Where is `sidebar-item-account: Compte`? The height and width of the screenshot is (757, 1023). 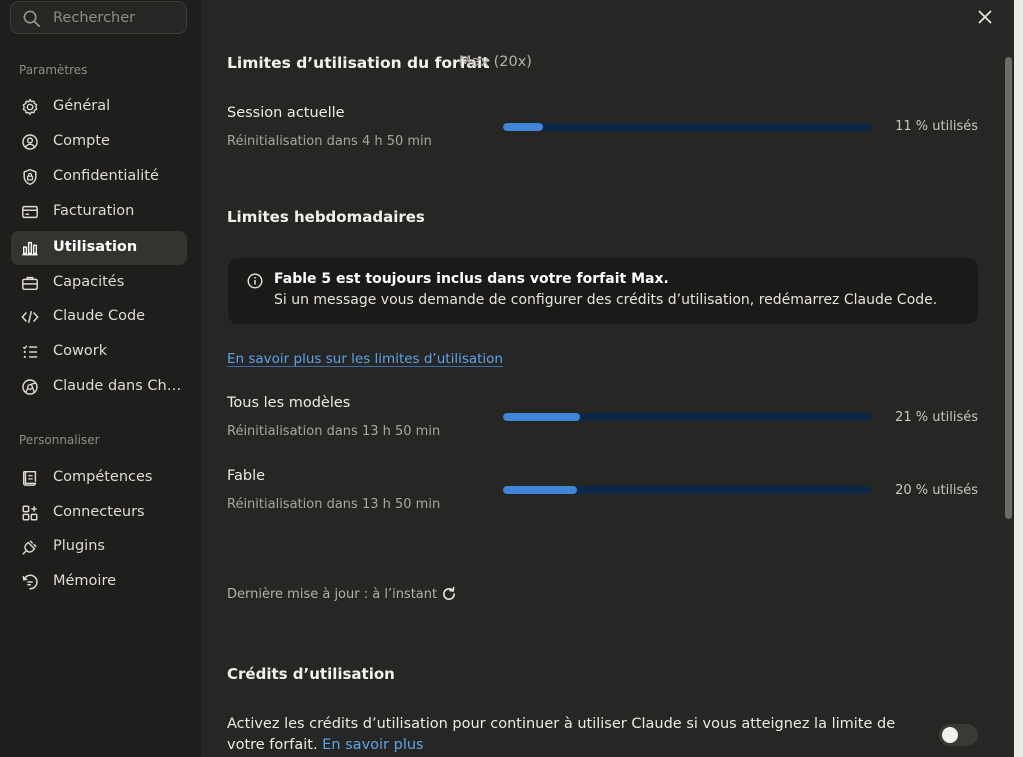 sidebar-item-account: Compte is located at coordinates (99, 142).